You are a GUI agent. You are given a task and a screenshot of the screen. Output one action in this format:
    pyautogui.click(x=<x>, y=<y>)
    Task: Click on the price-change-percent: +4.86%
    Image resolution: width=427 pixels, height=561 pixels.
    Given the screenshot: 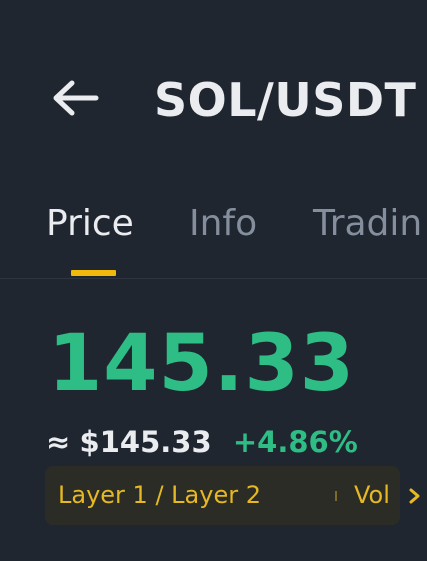 What is the action you would take?
    pyautogui.click(x=295, y=442)
    